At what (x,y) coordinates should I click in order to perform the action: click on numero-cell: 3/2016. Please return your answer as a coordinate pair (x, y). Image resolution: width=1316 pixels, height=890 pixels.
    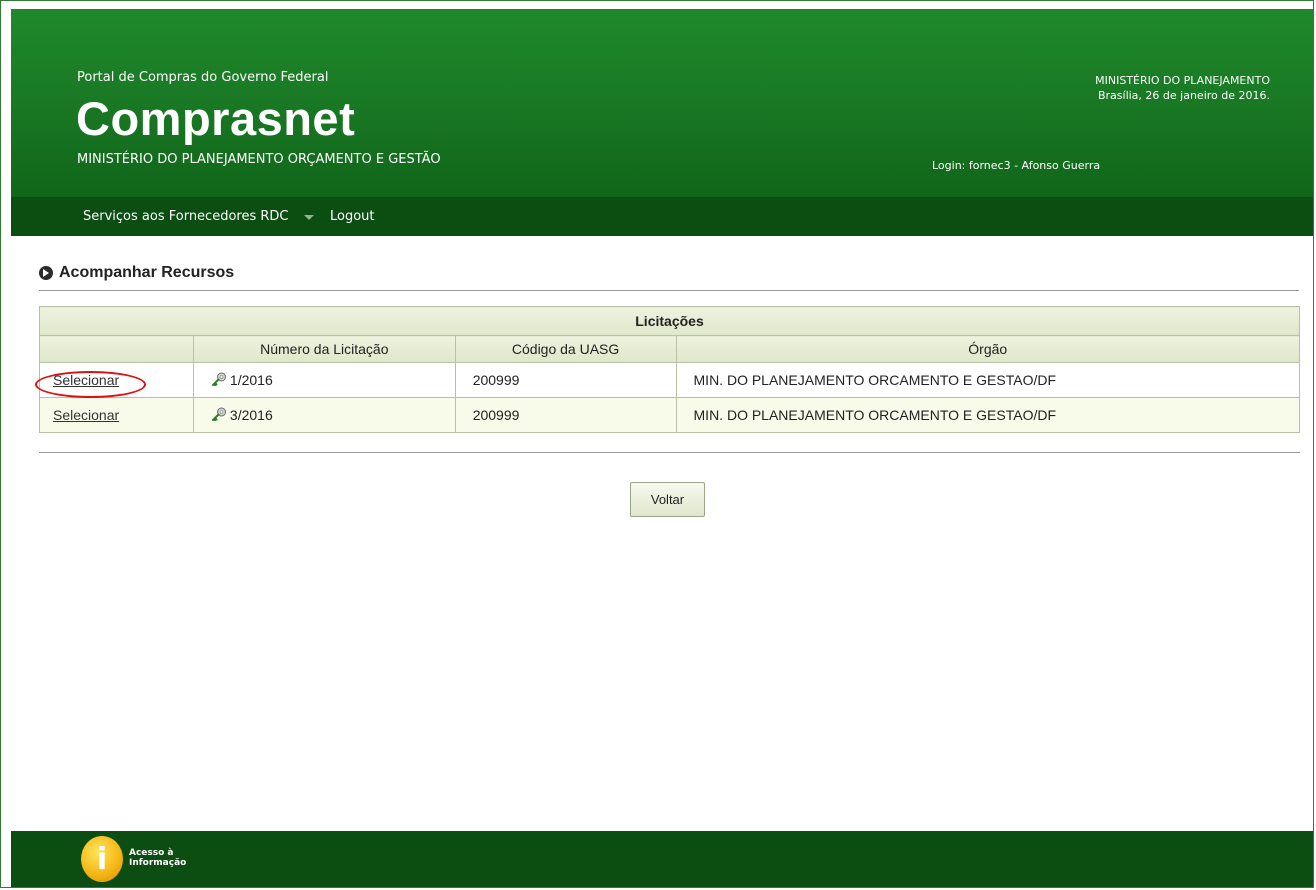
    Looking at the image, I should click on (324, 415).